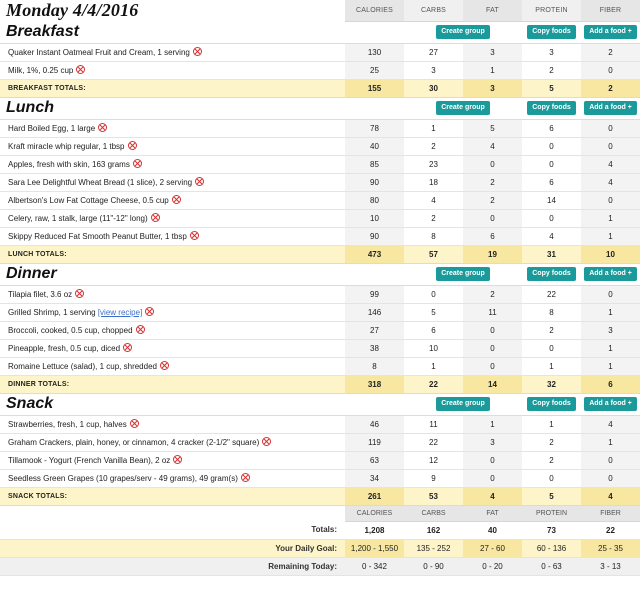 This screenshot has height=608, width=640. What do you see at coordinates (492, 548) in the screenshot?
I see `daily-goal-fat: 27 - 60` at bounding box center [492, 548].